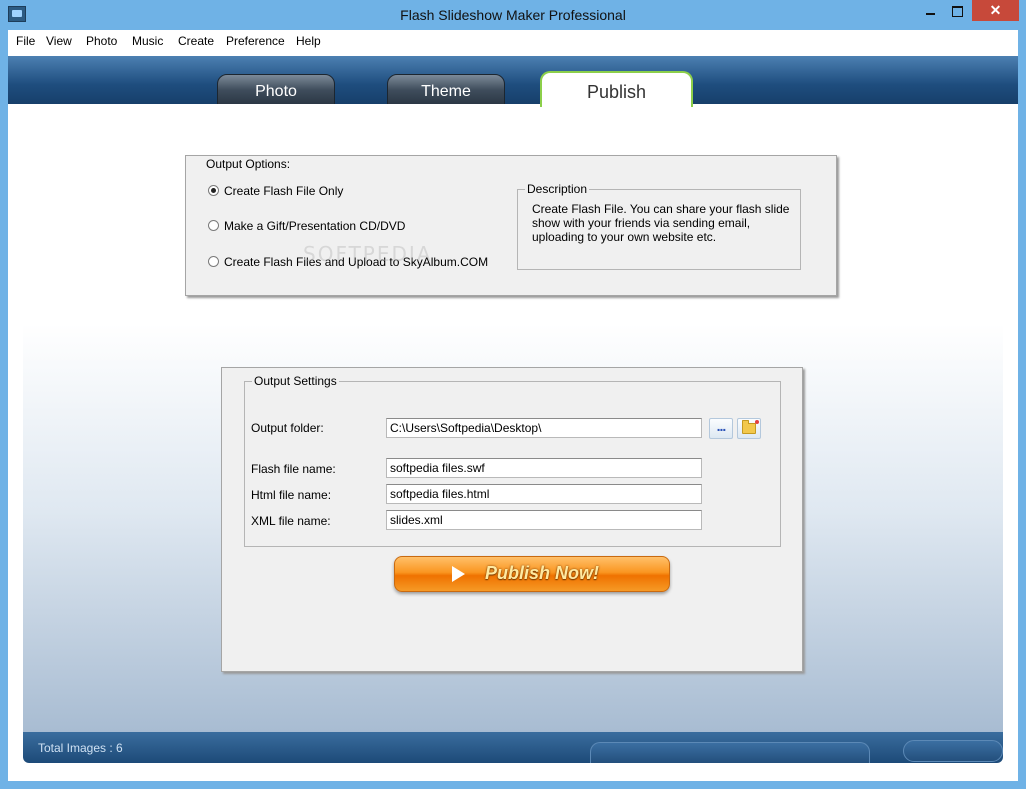 The height and width of the screenshot is (789, 1026). What do you see at coordinates (295, 381) in the screenshot?
I see `output-settings-legend: Output Settings` at bounding box center [295, 381].